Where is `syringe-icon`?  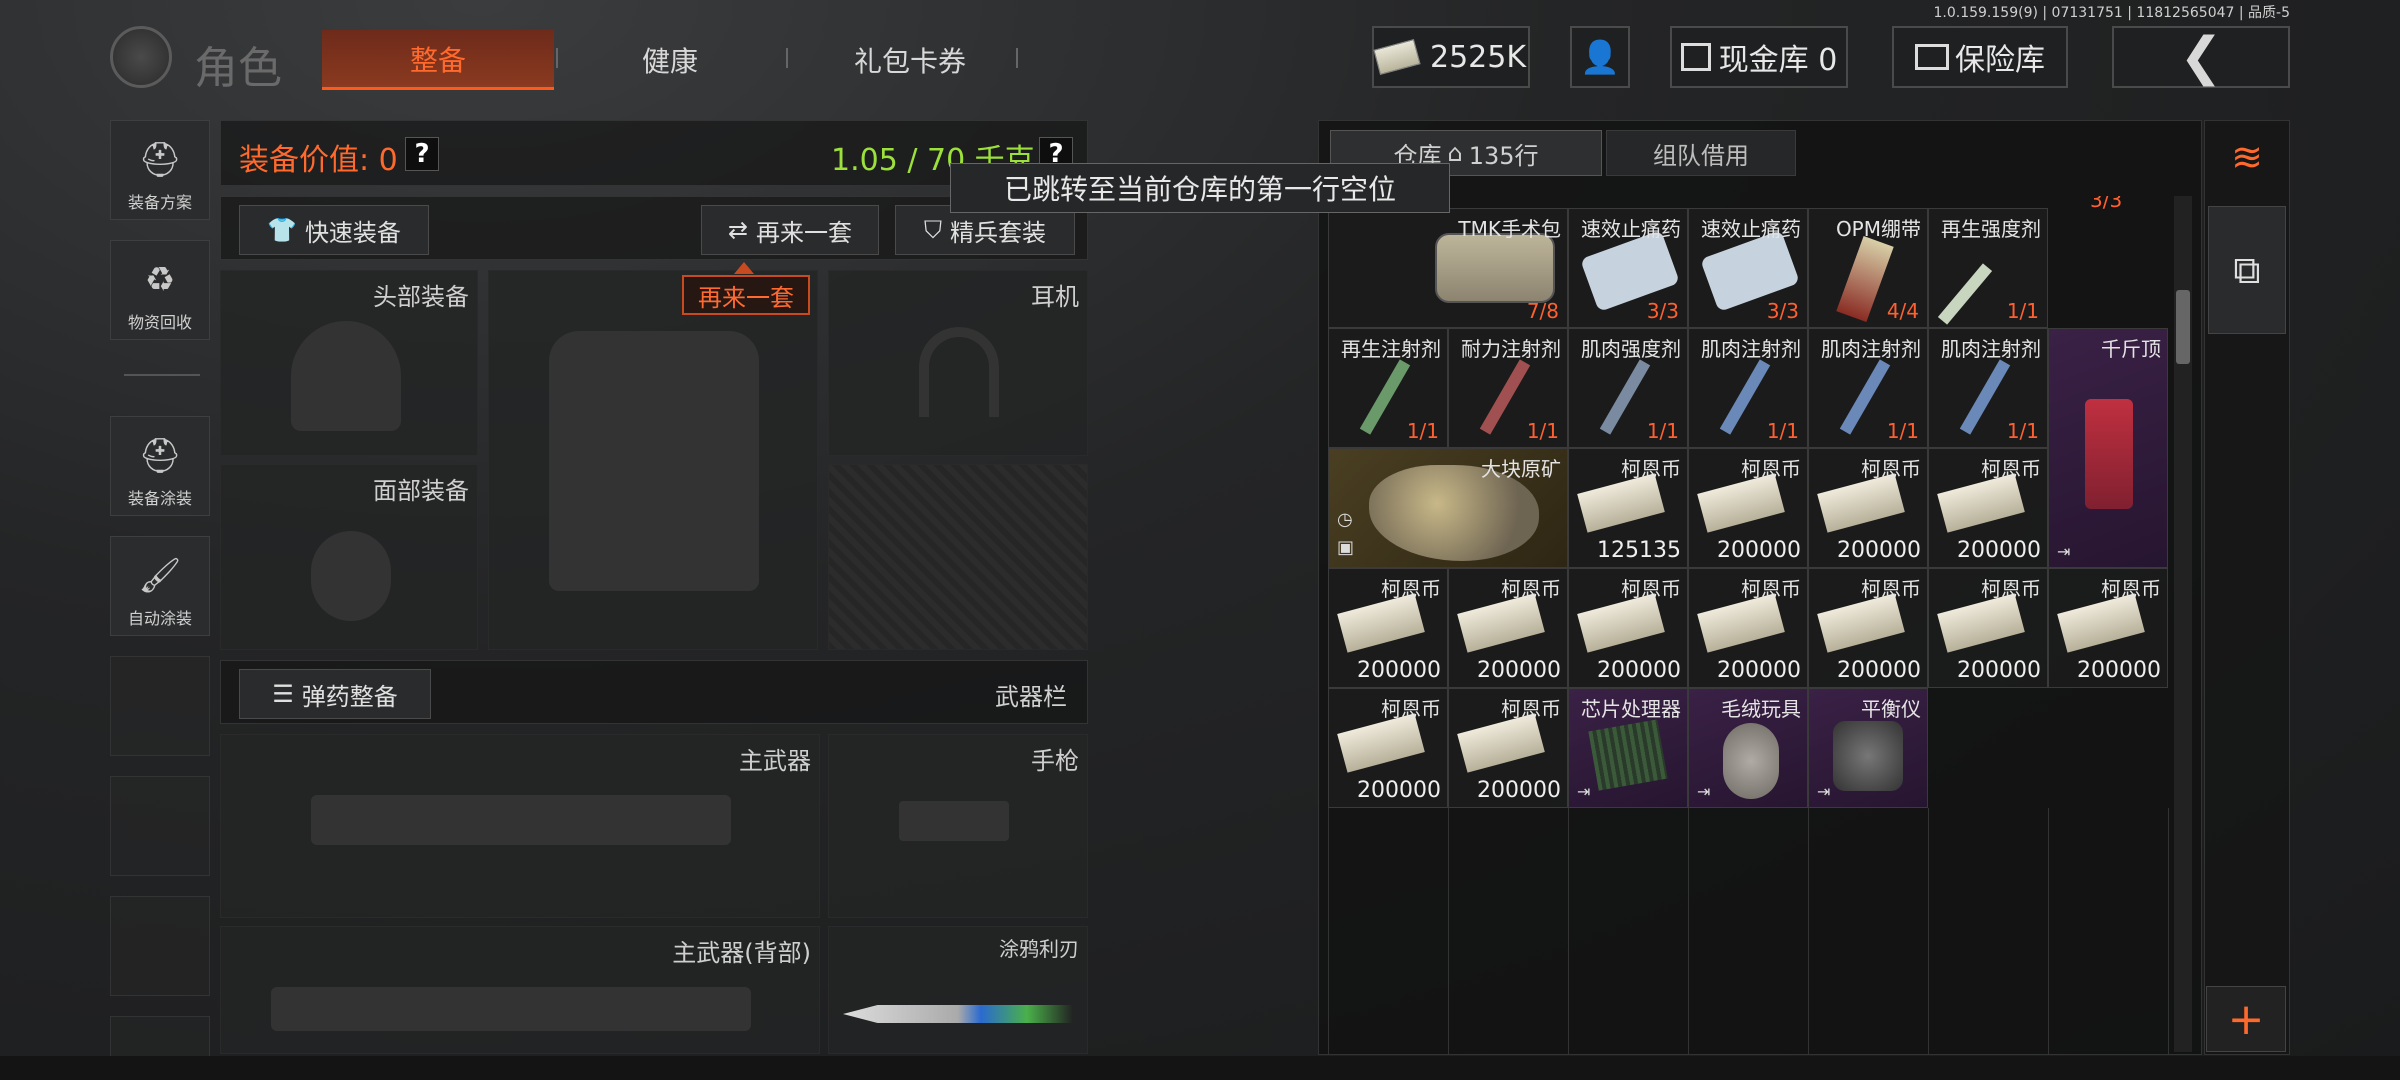 syringe-icon is located at coordinates (1865, 397).